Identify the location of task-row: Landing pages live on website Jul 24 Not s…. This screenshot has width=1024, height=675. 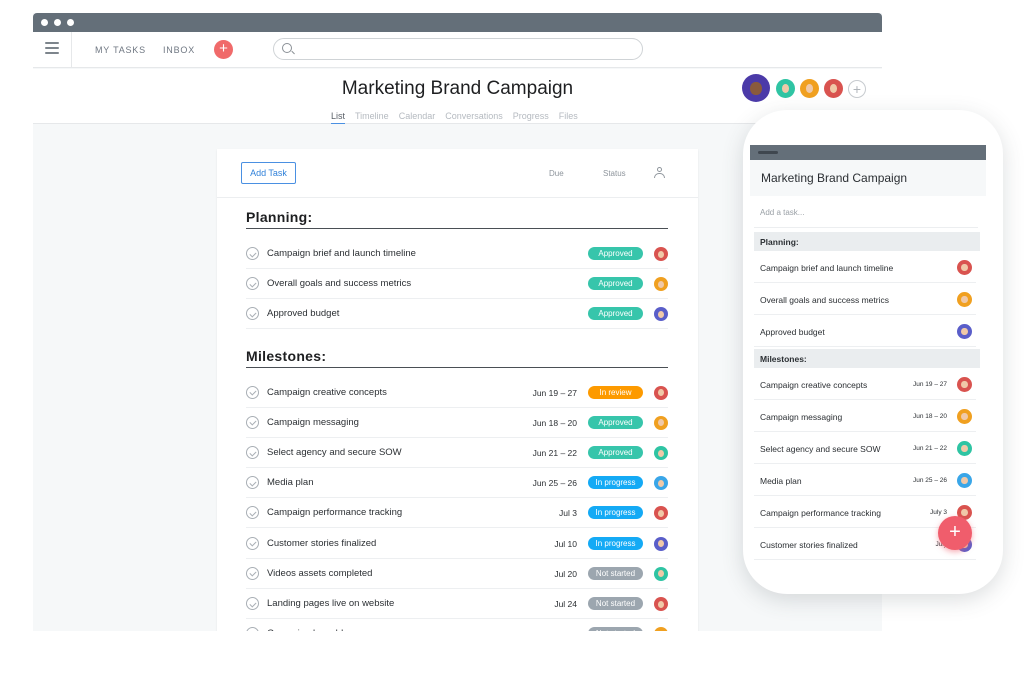
(457, 604).